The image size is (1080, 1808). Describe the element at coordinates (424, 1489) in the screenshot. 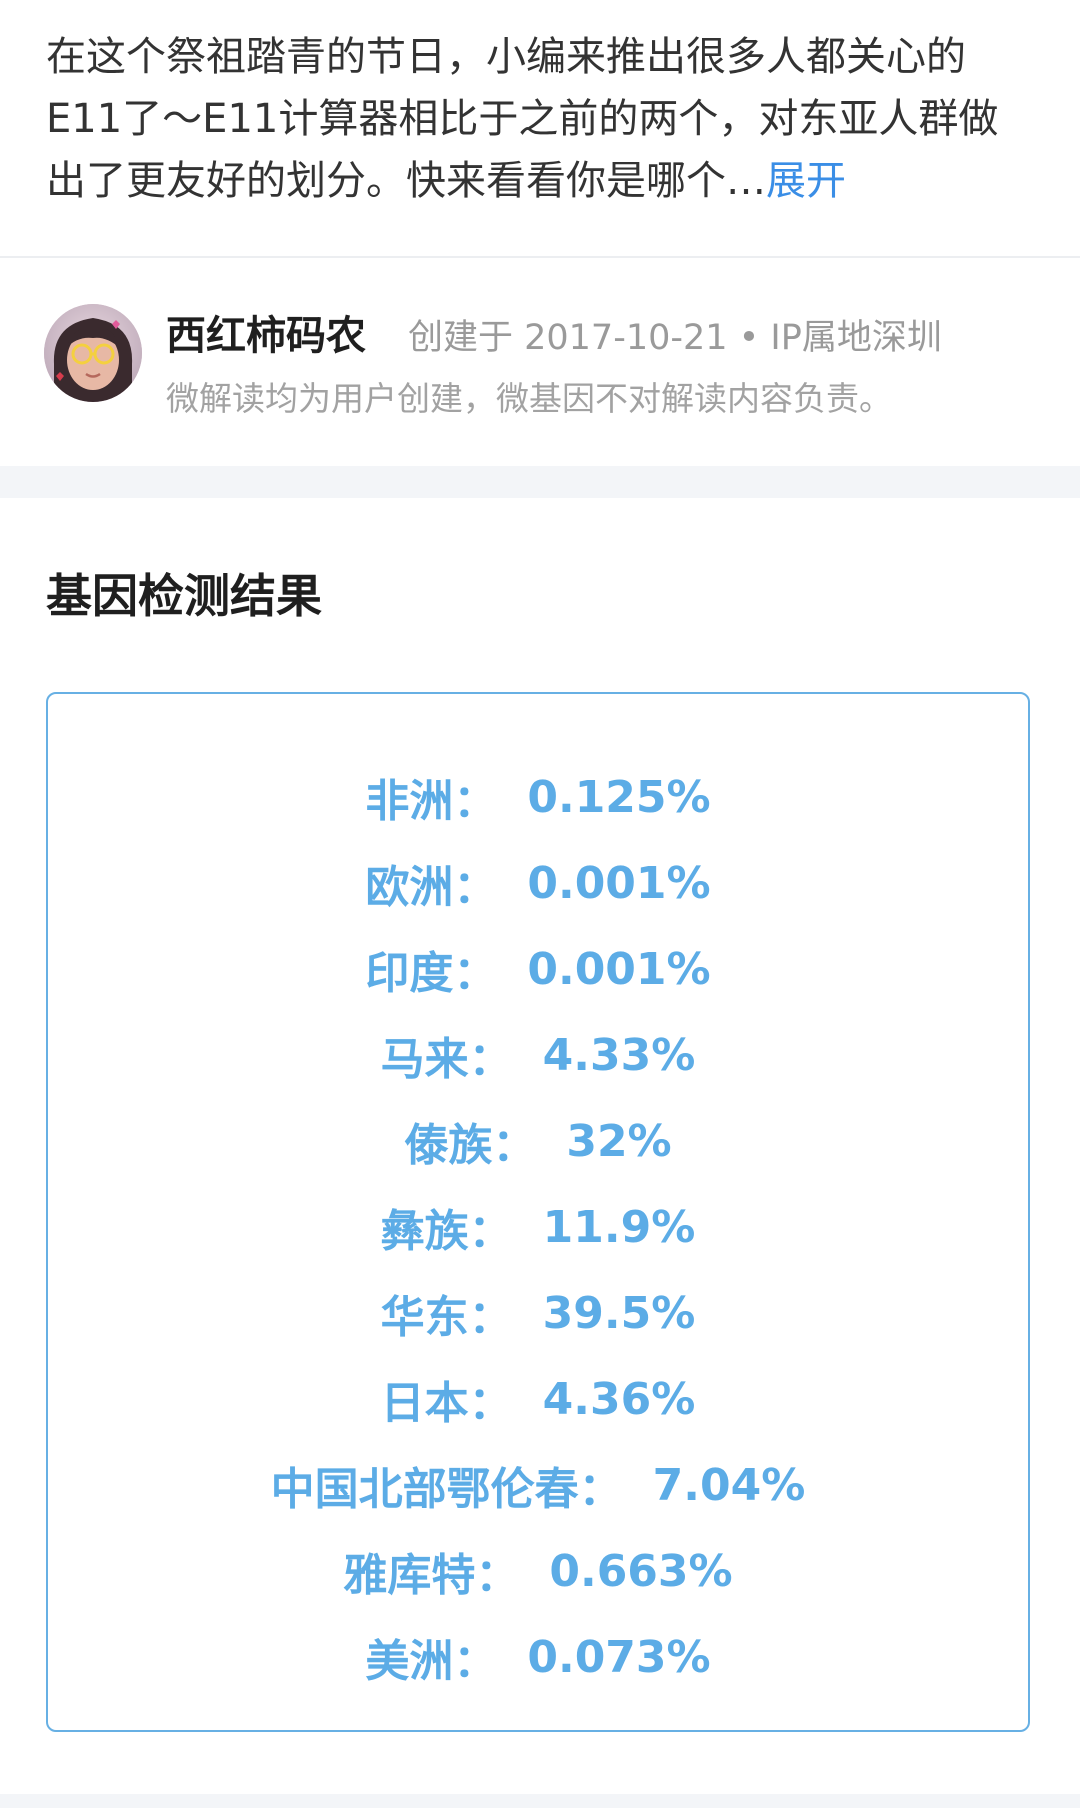

I see `result-label: 中国北部鄂伦春` at that location.